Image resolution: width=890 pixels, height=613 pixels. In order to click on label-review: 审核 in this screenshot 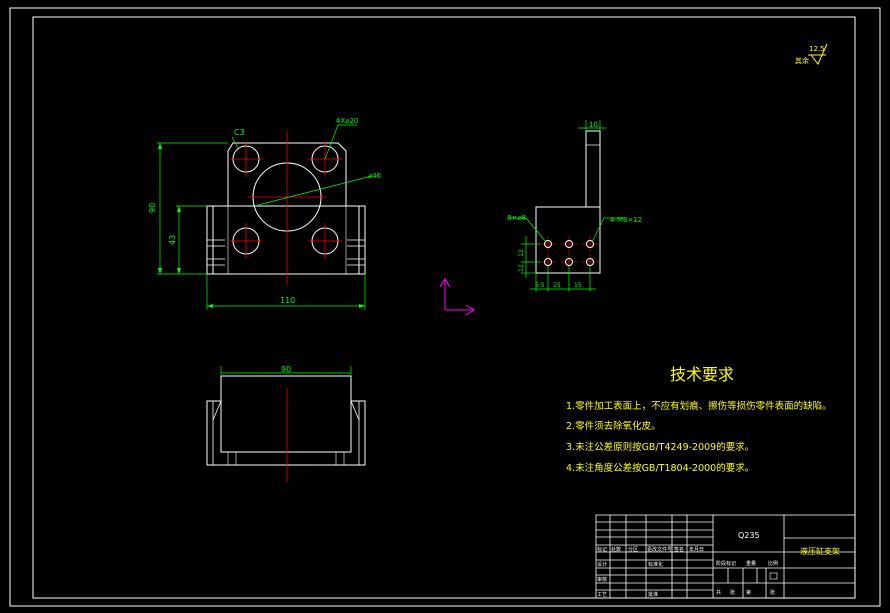, I will do `click(602, 579)`.